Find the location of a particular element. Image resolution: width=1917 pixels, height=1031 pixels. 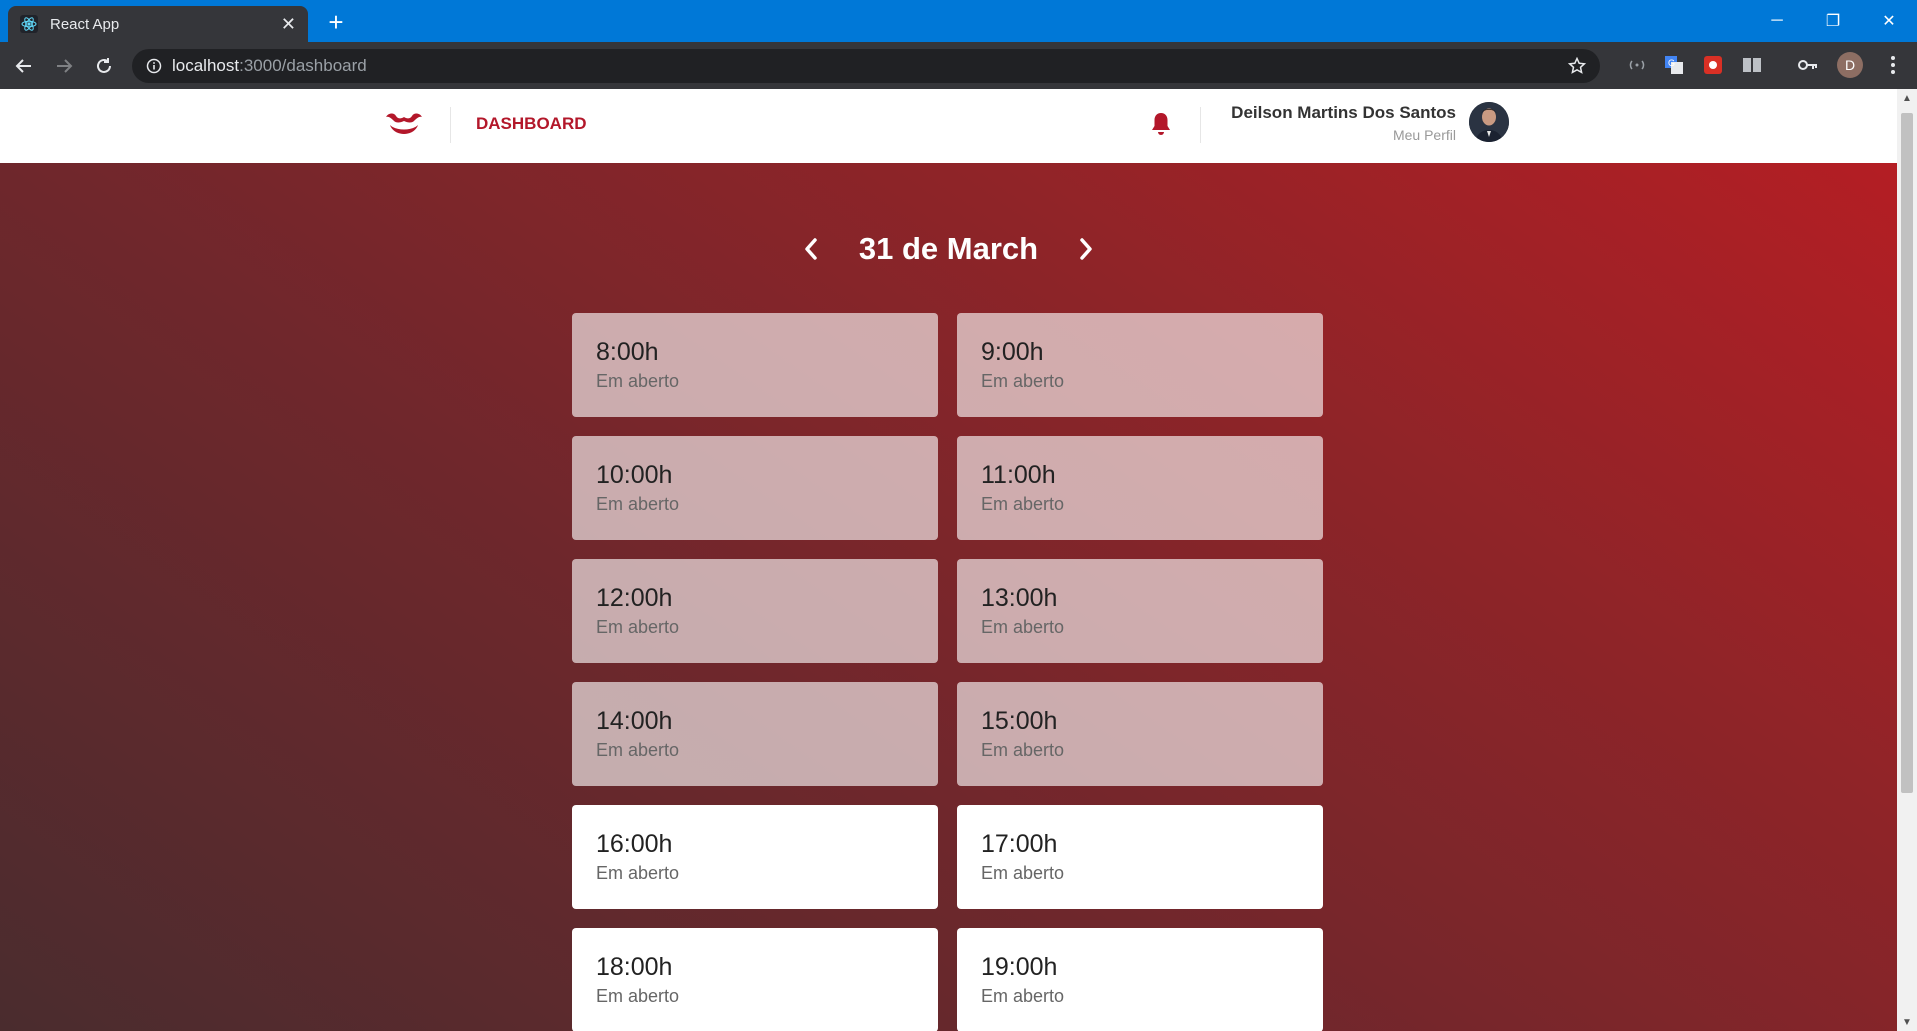

time-slot-card: 10:00h Em aberto is located at coordinates (755, 488).